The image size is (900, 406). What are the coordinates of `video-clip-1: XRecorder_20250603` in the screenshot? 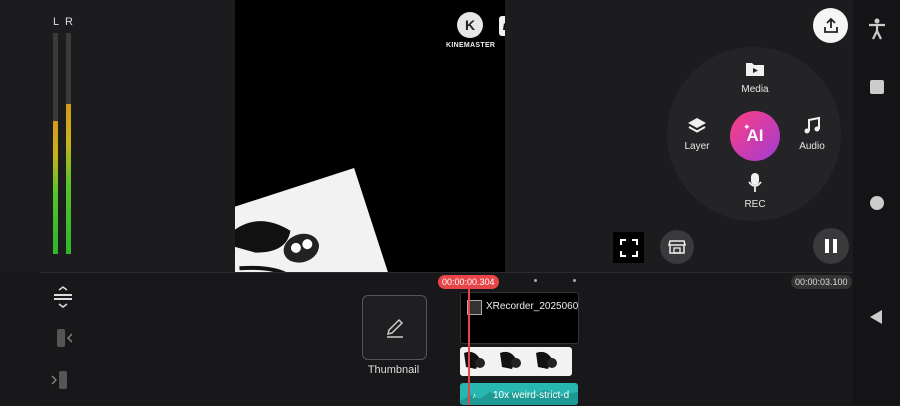 It's located at (519, 318).